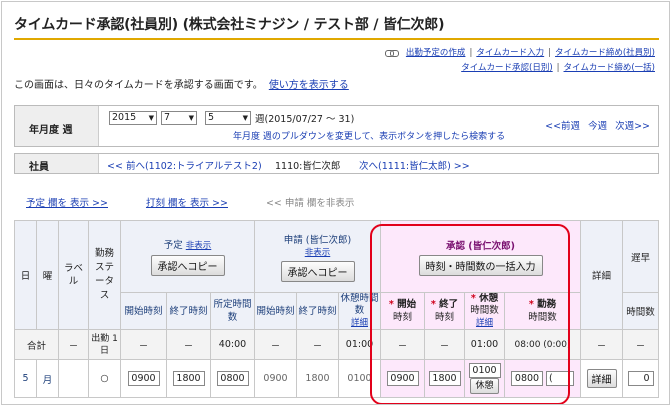  Describe the element at coordinates (601, 378) in the screenshot. I see `detail-button: 詳細` at that location.